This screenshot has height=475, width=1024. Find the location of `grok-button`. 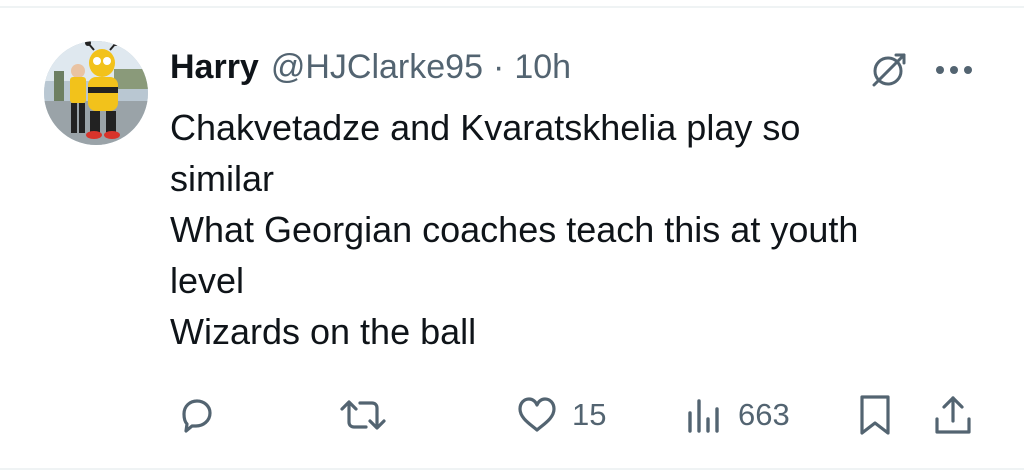

grok-button is located at coordinates (888, 70).